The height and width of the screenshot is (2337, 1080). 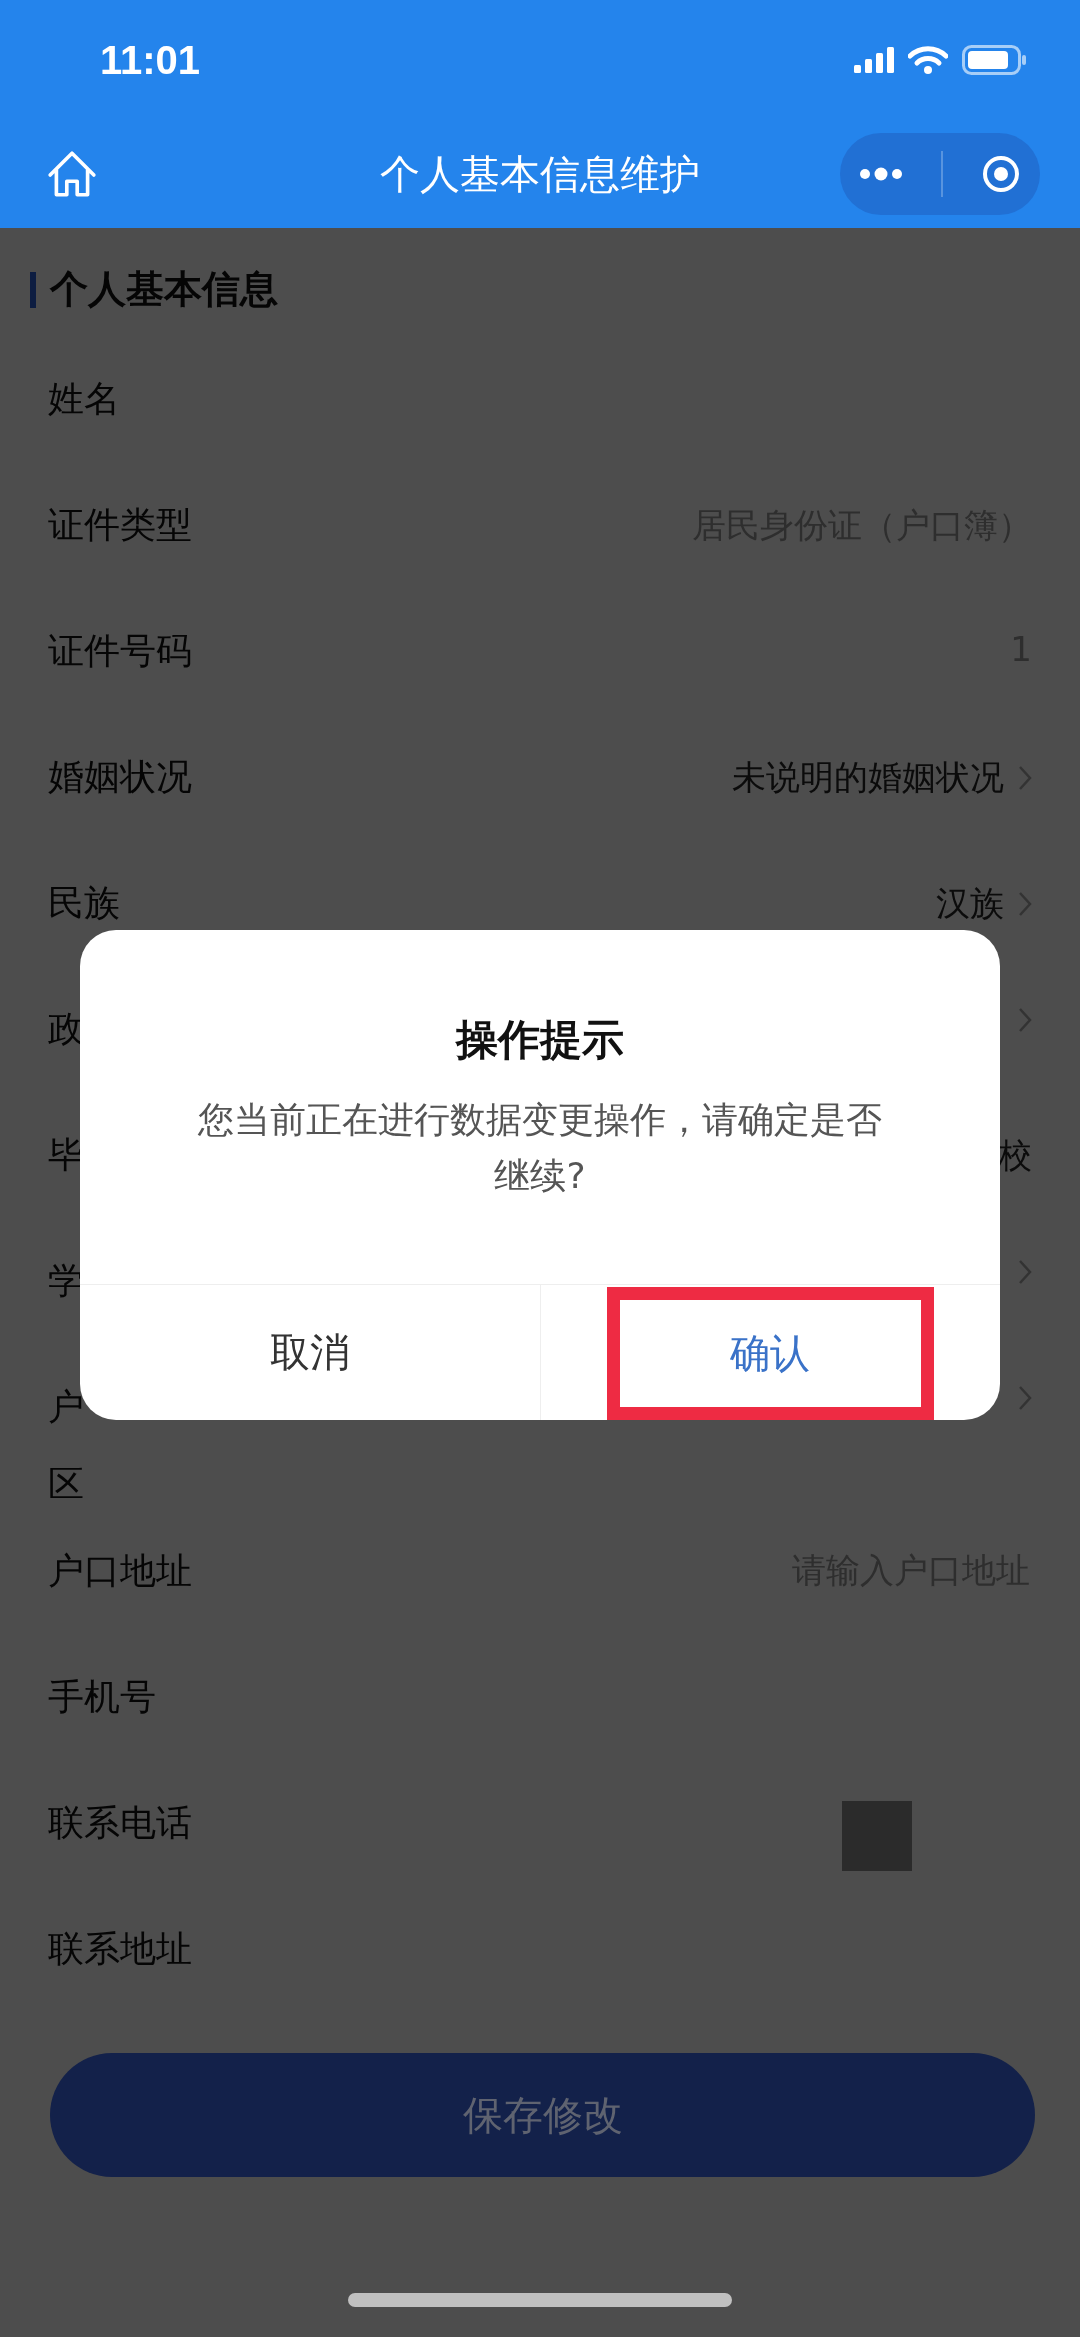 What do you see at coordinates (874, 60) in the screenshot?
I see `signal-icon` at bounding box center [874, 60].